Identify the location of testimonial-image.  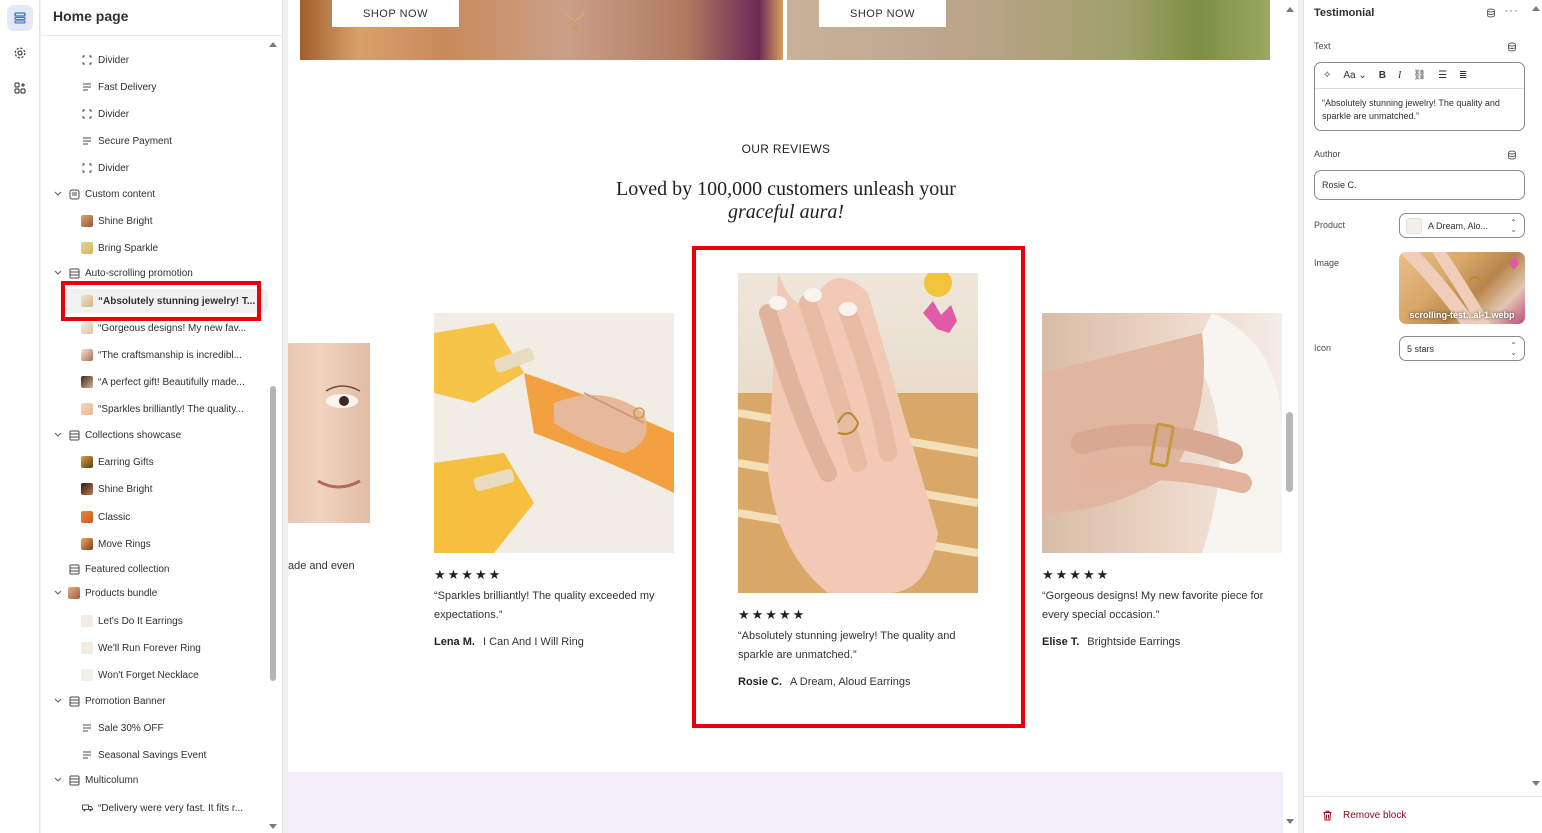
(329, 433).